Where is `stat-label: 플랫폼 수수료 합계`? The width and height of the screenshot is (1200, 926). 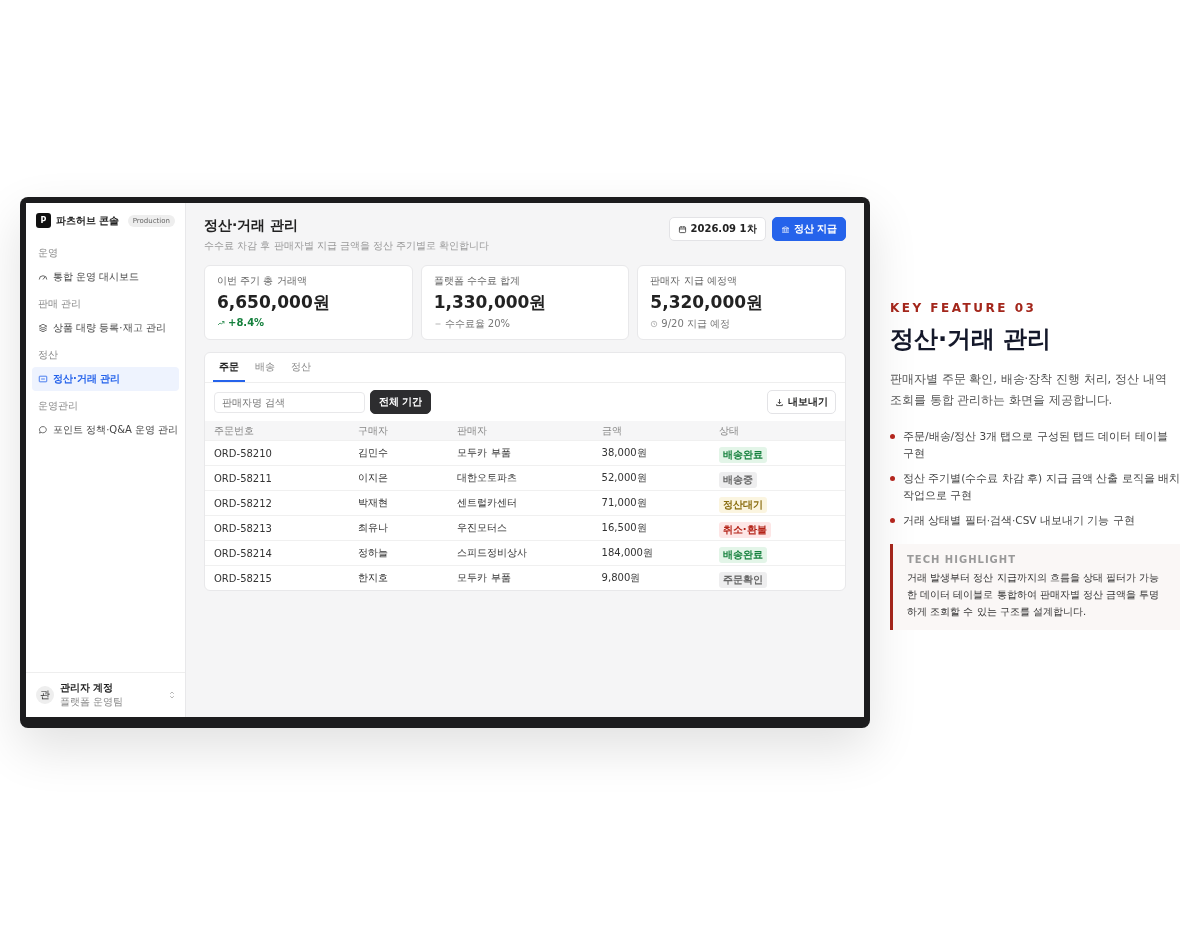
stat-label: 플랫폼 수수료 합계 is located at coordinates (477, 281).